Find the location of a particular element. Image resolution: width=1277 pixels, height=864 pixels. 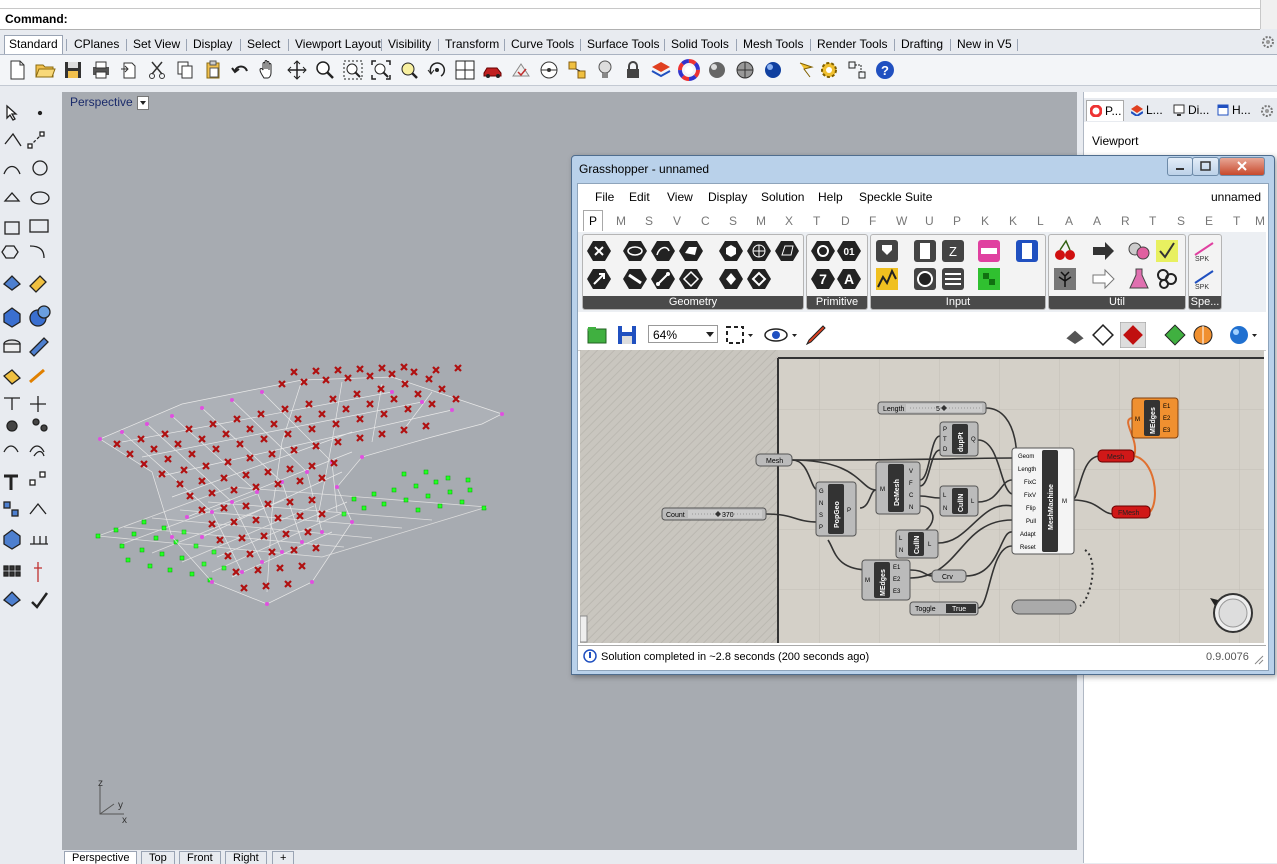

light-icon is located at coordinates (605, 70).